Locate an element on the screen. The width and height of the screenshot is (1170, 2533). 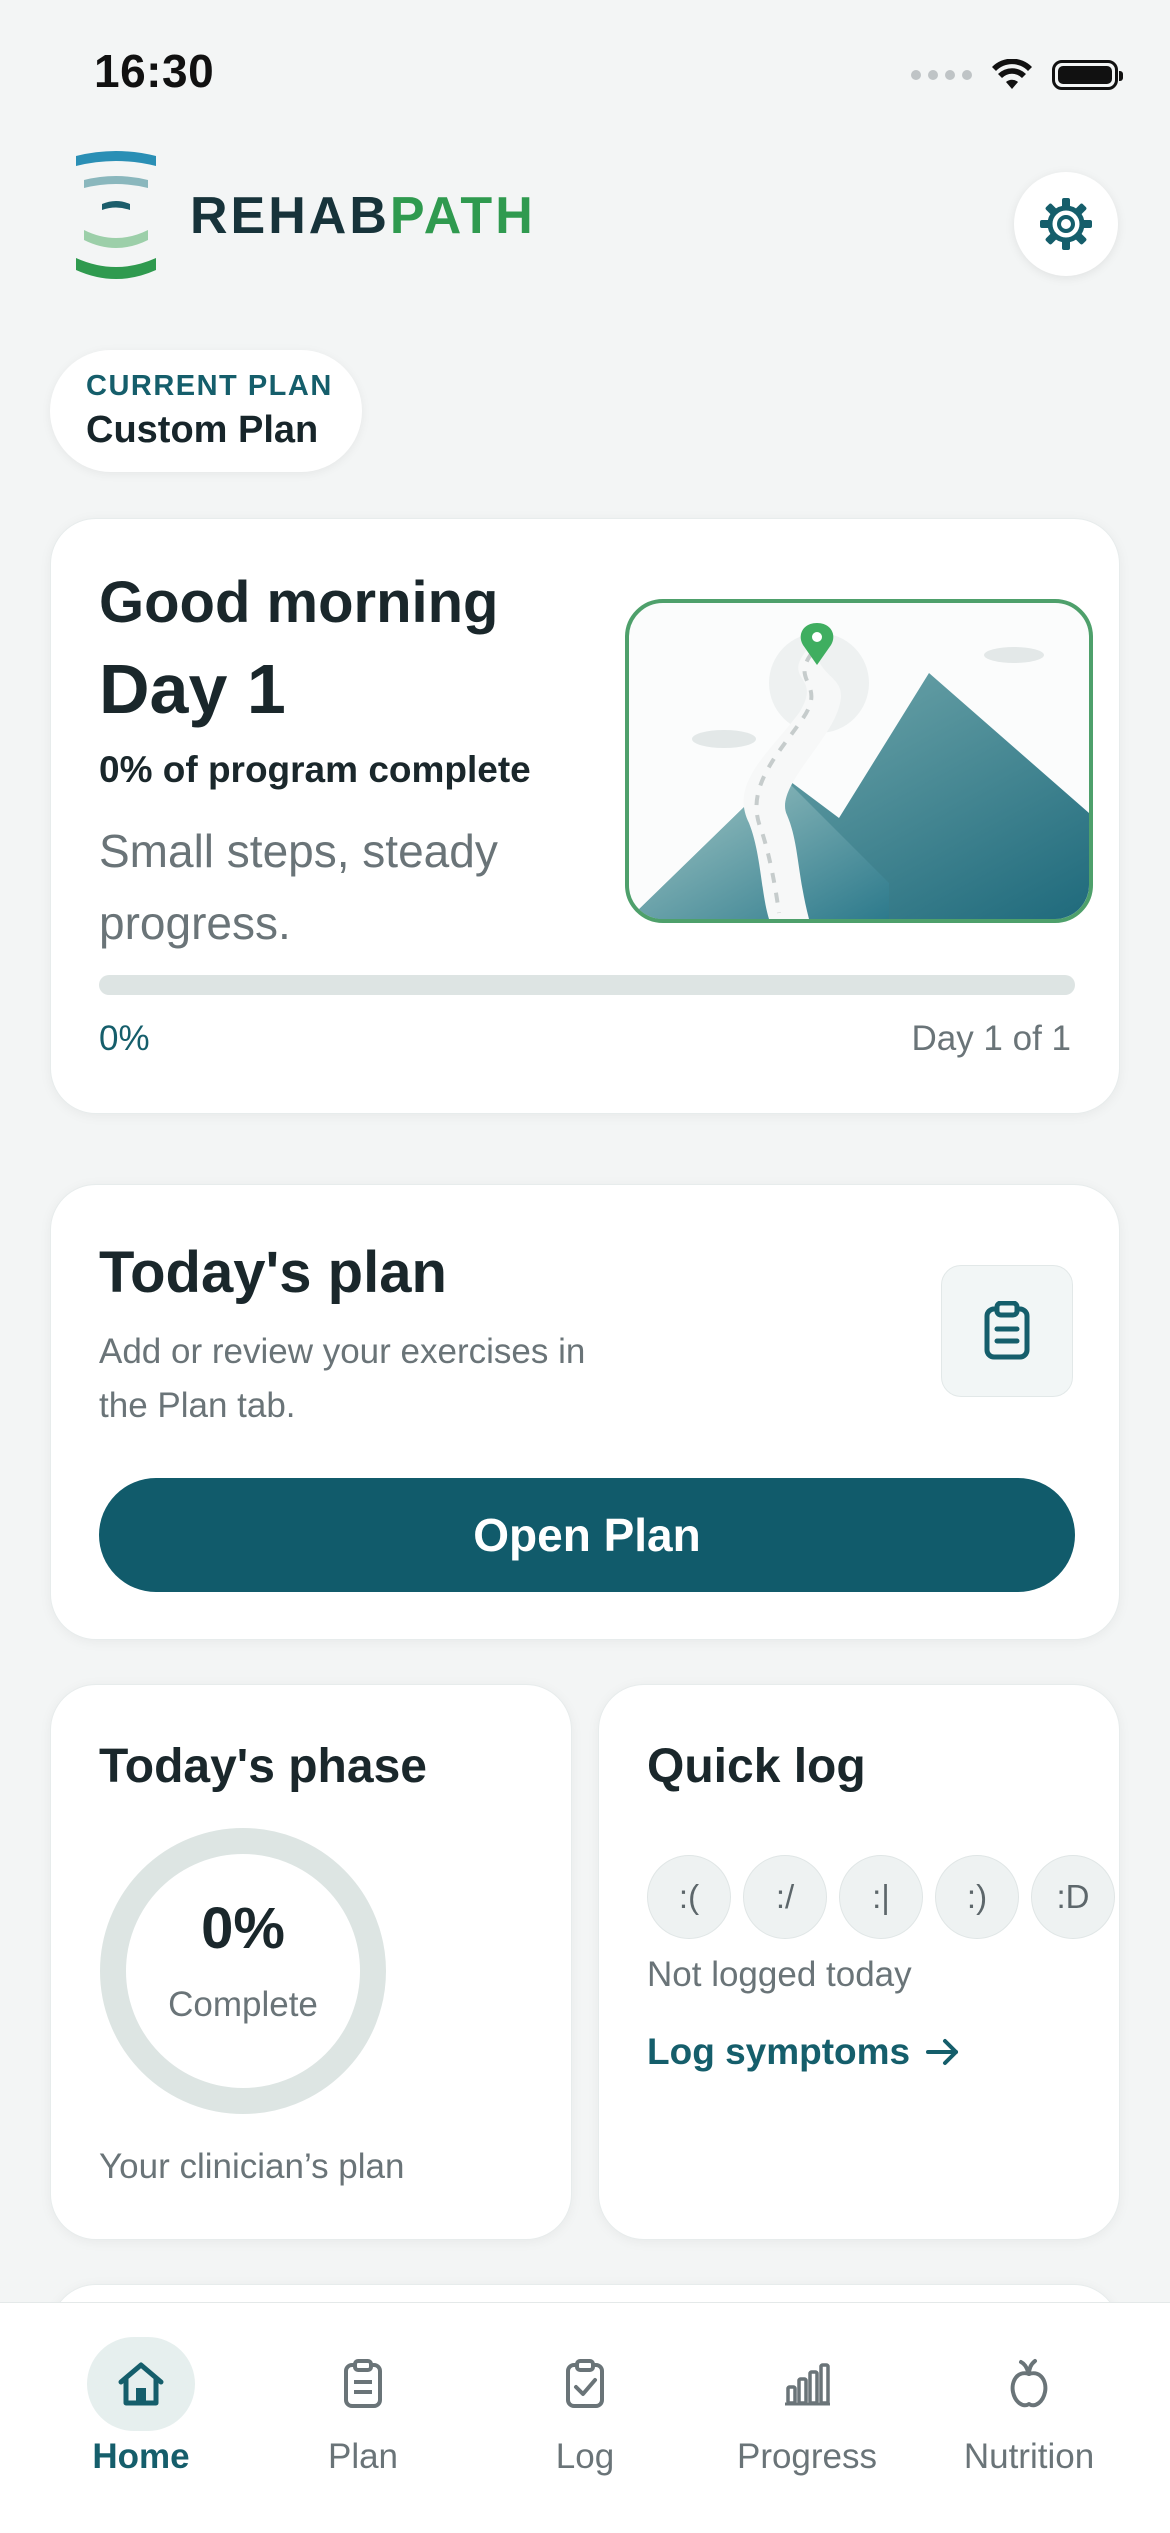
plan-shortcut-button is located at coordinates (1007, 1331).